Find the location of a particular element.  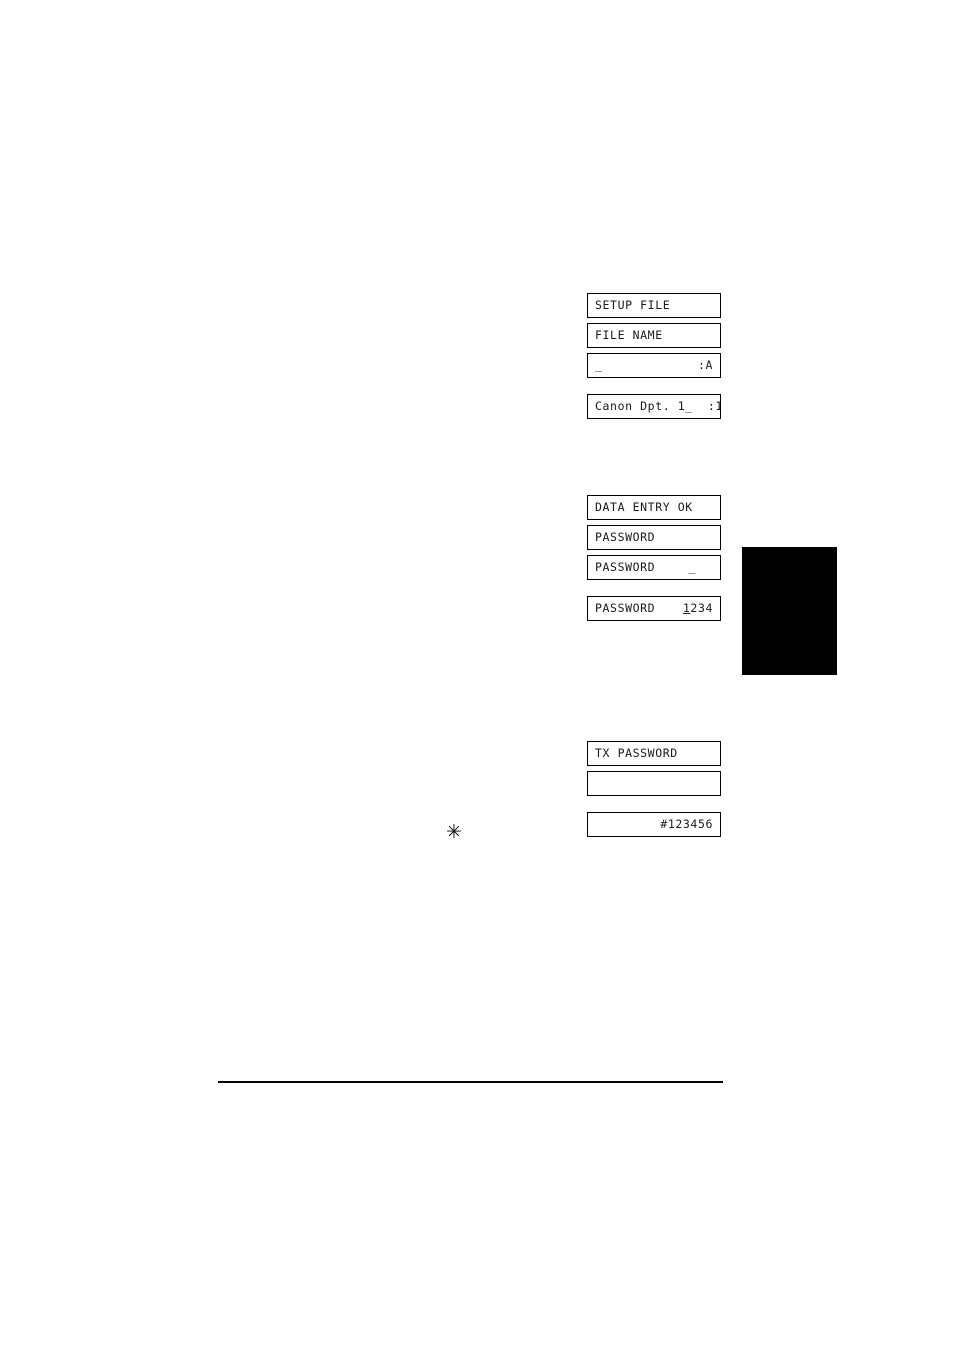

lcd-screen-password-prompt: PASSWORD is located at coordinates (654, 537).